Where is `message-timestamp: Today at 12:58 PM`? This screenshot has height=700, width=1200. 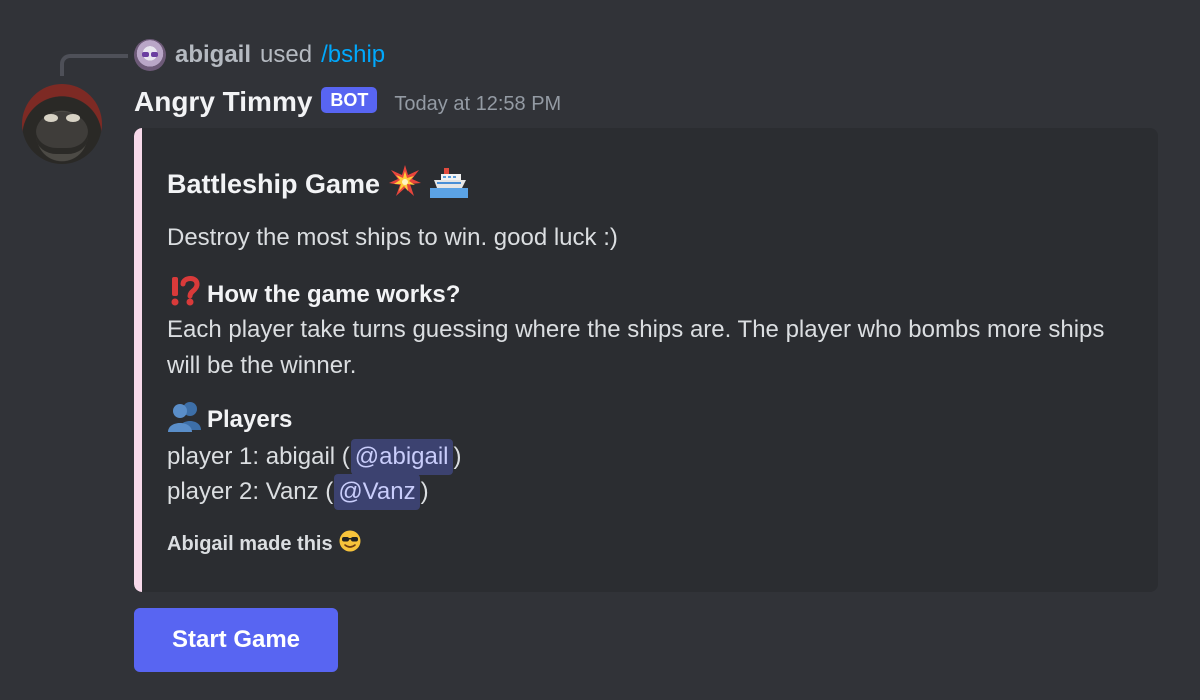
message-timestamp: Today at 12:58 PM is located at coordinates (477, 104).